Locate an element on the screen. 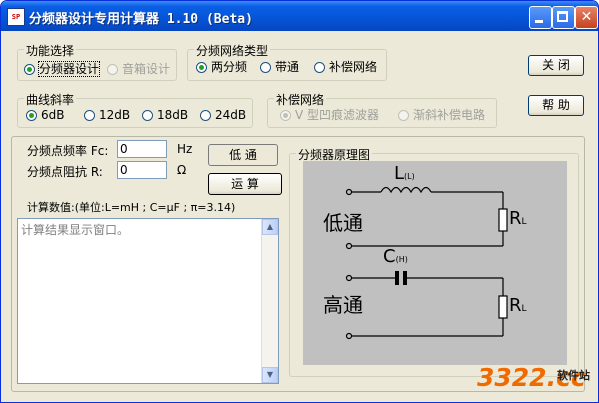 The image size is (599, 403). capacitor-label: C(H) is located at coordinates (395, 256).